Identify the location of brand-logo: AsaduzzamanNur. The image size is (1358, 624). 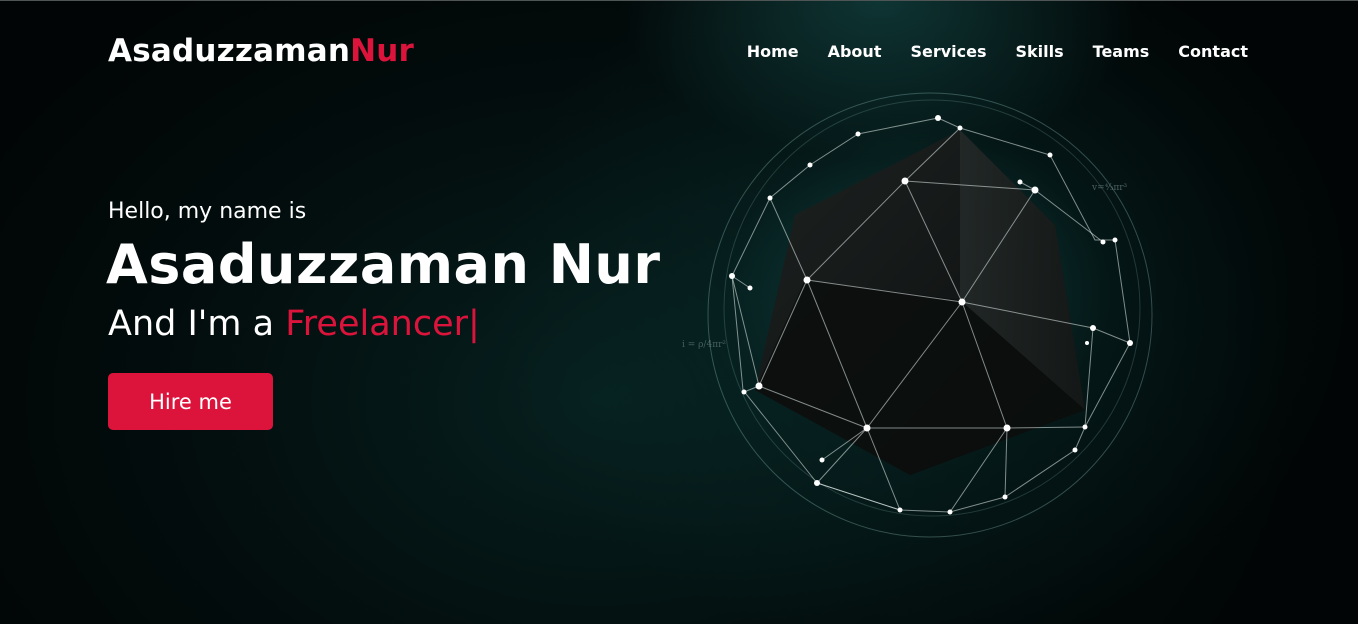
(261, 51).